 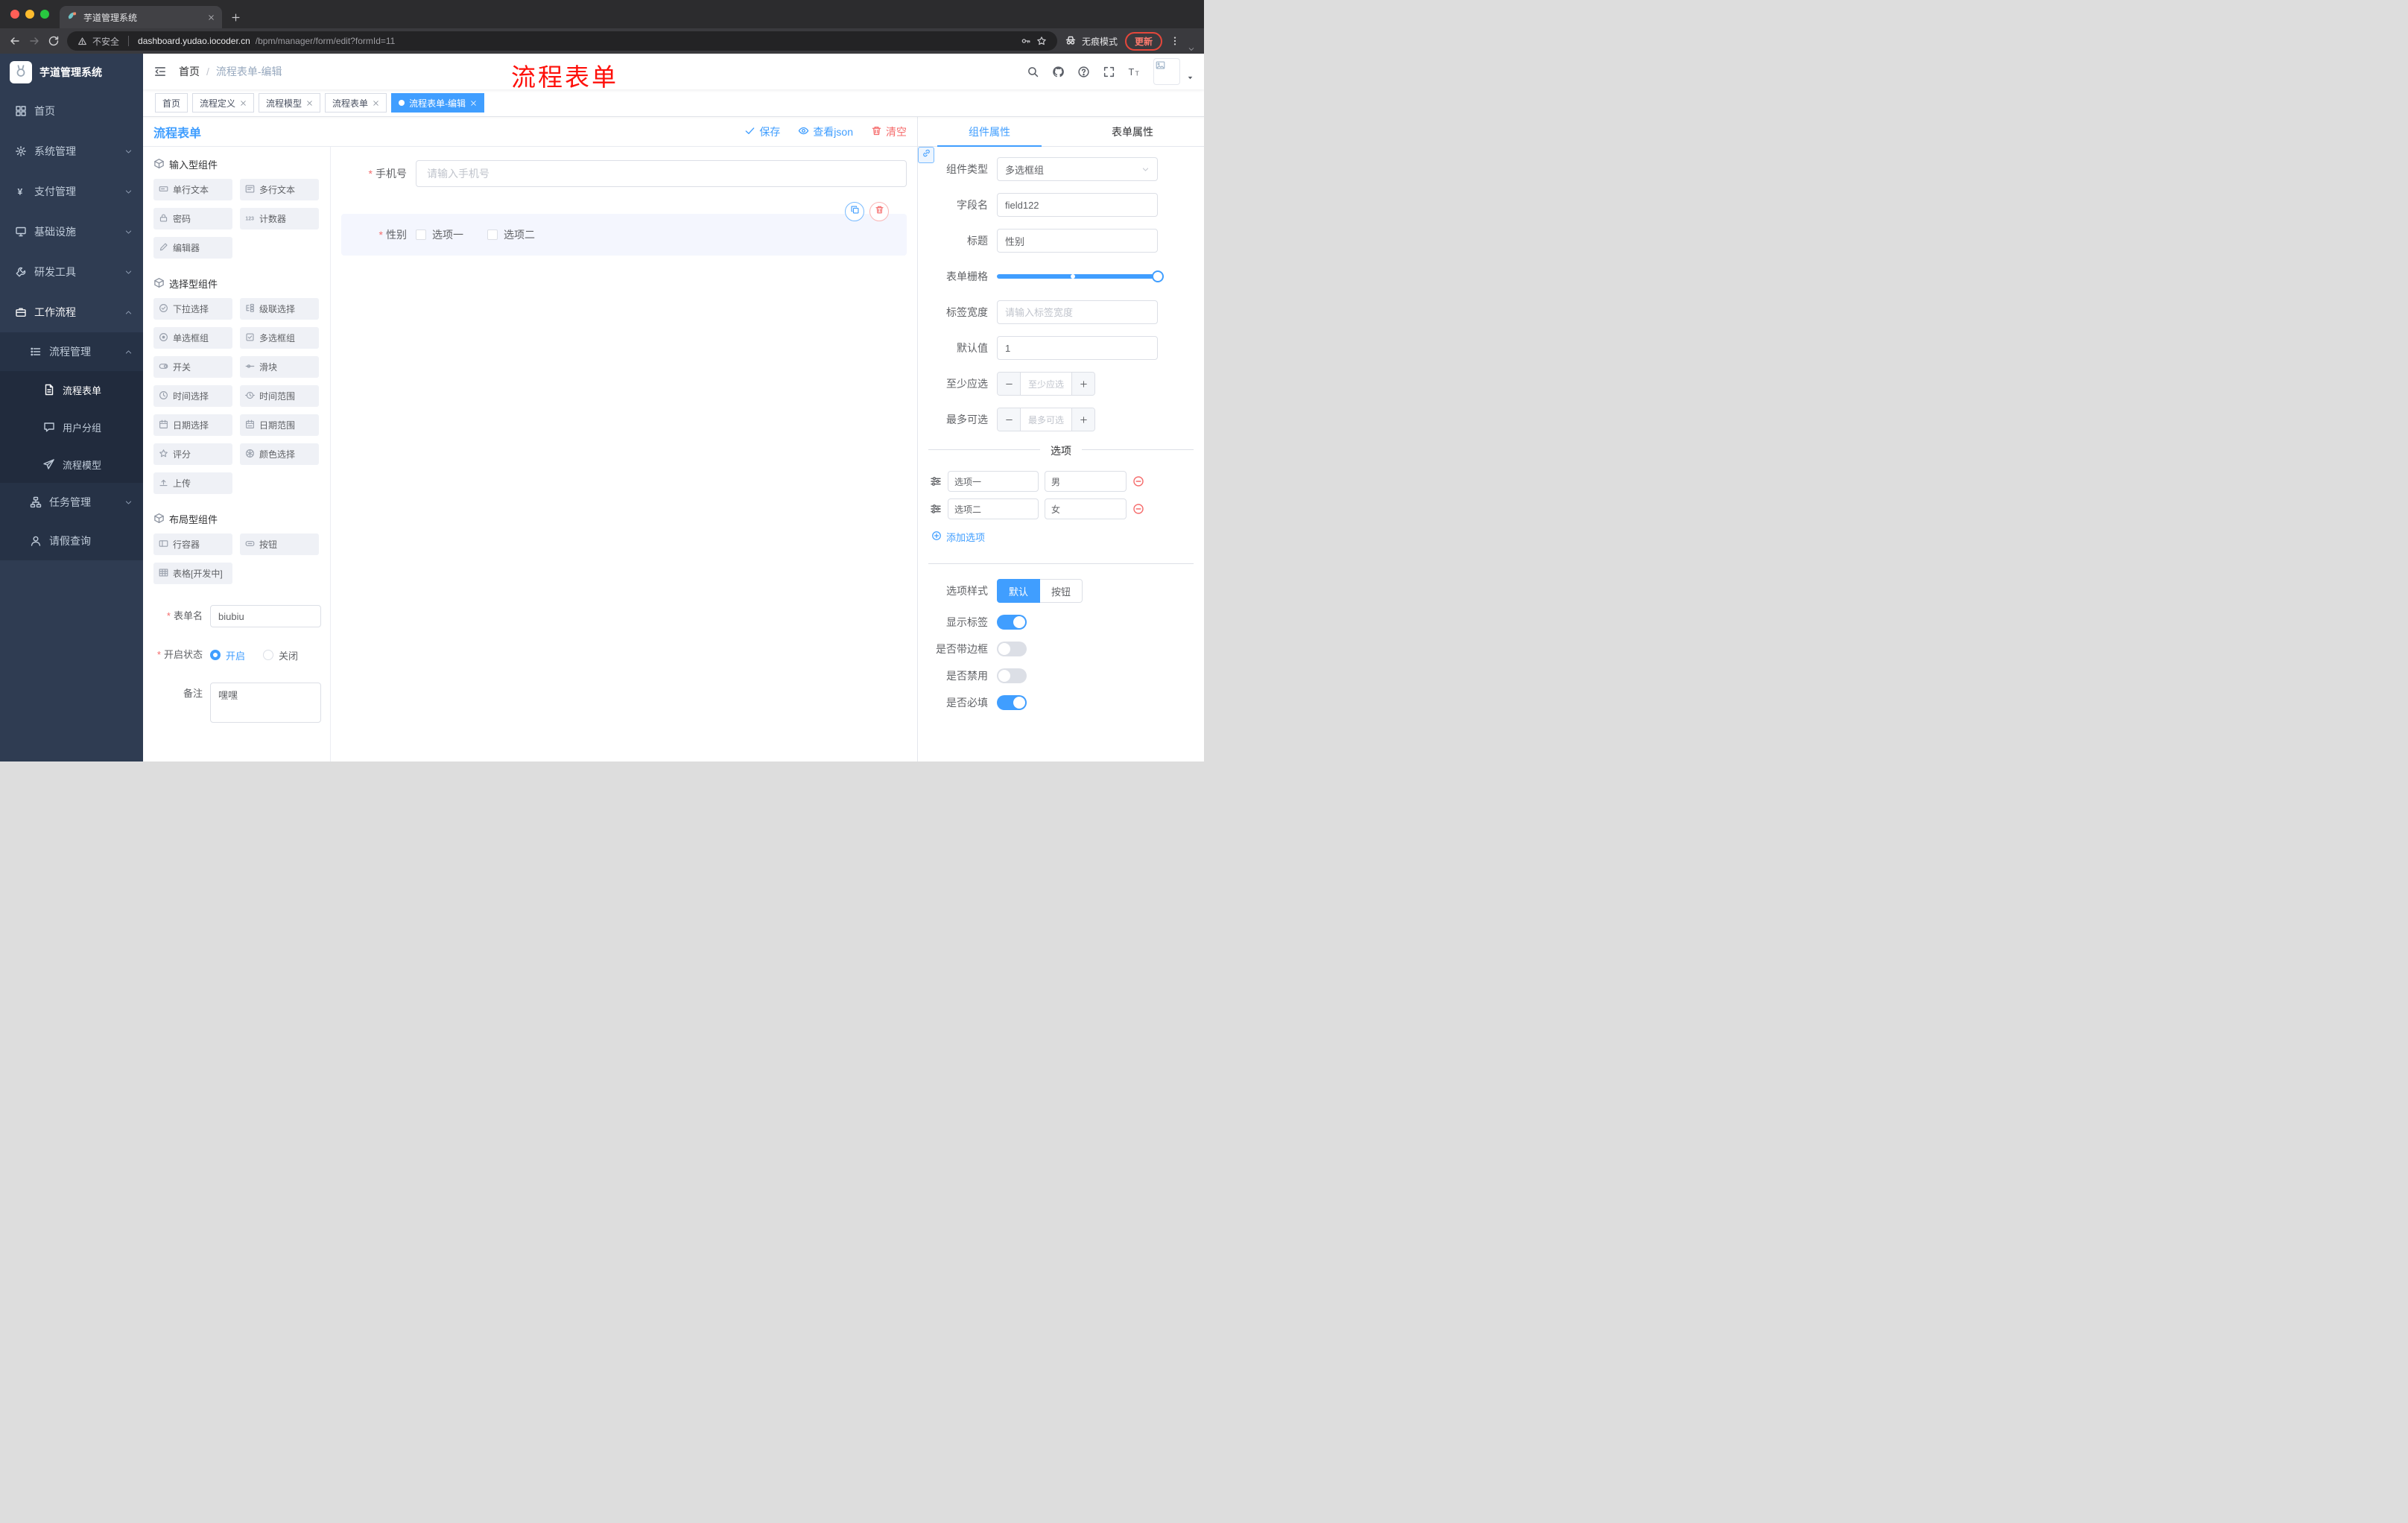 I want to click on sidebar-item-task-mgmt: 任务管理, so click(x=71, y=503).